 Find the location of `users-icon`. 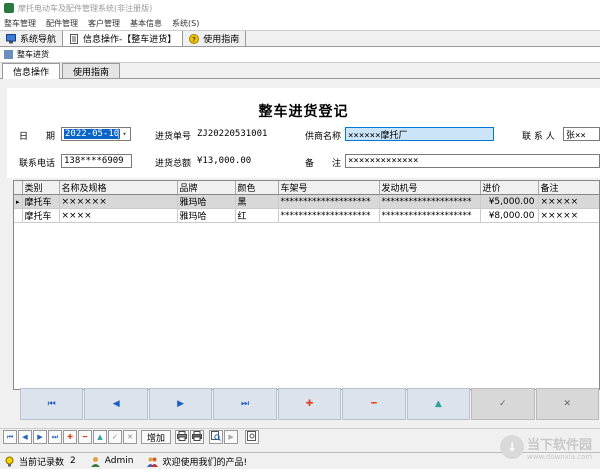

users-icon is located at coordinates (153, 461).